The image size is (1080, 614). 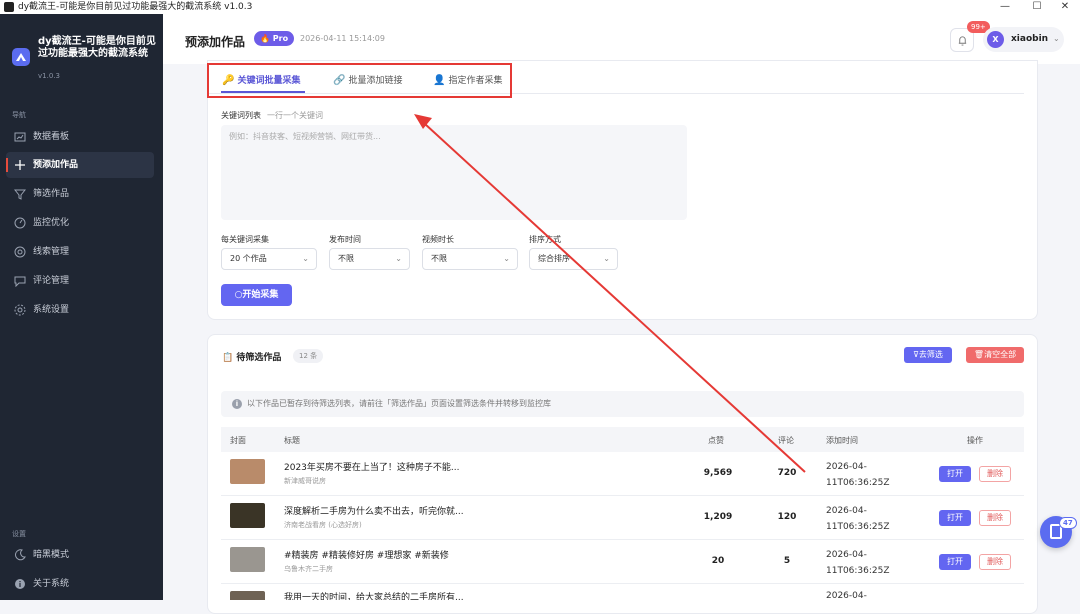 What do you see at coordinates (1068, 523) in the screenshot?
I see `floating-count-badge: 47` at bounding box center [1068, 523].